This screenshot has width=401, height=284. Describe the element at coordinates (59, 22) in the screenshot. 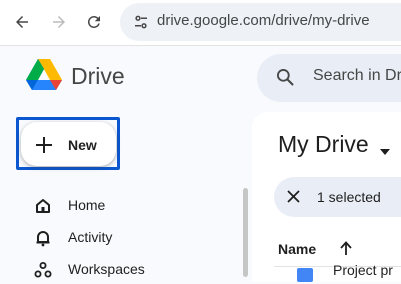

I see `forward-arrow-icon` at that location.